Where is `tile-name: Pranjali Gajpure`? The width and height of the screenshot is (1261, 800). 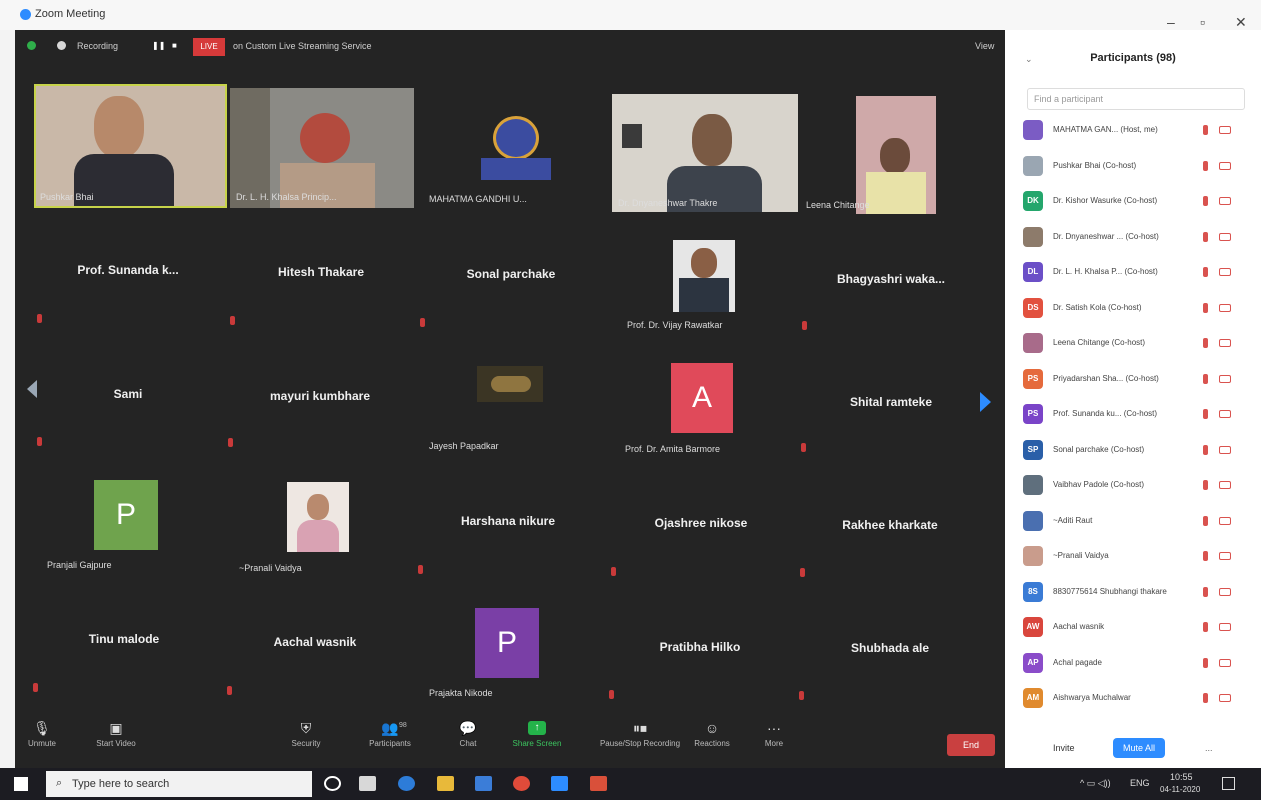 tile-name: Pranjali Gajpure is located at coordinates (79, 565).